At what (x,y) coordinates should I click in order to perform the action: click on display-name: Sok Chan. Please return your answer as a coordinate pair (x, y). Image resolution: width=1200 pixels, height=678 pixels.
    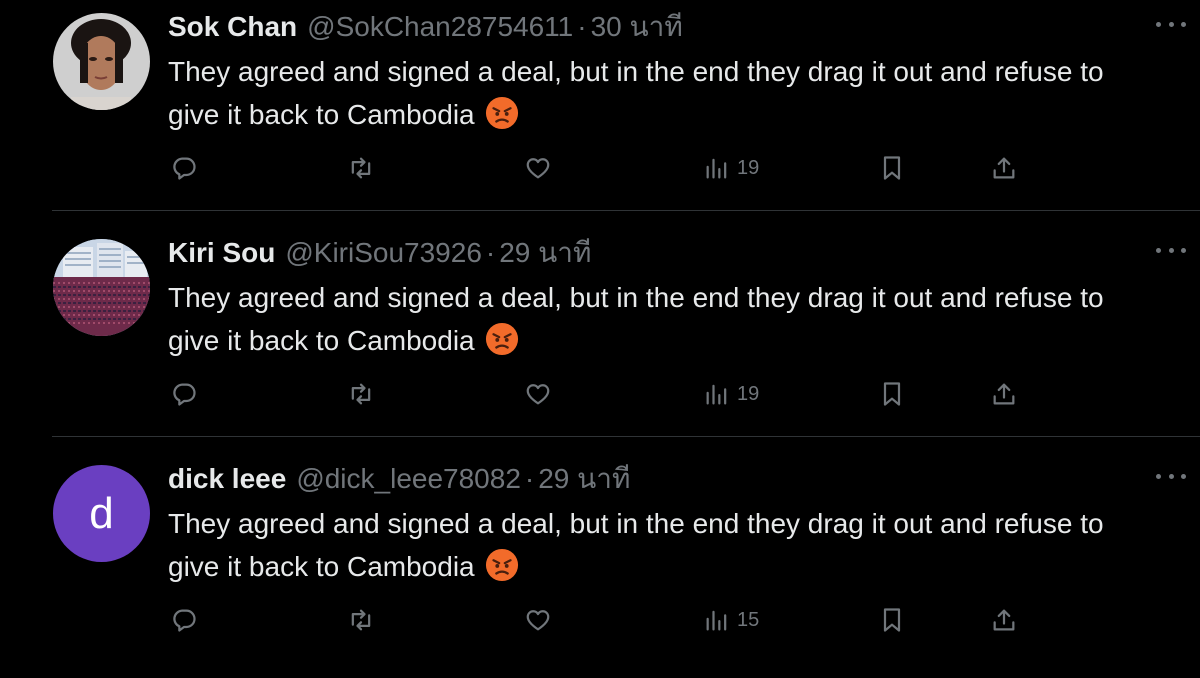
    Looking at the image, I should click on (232, 27).